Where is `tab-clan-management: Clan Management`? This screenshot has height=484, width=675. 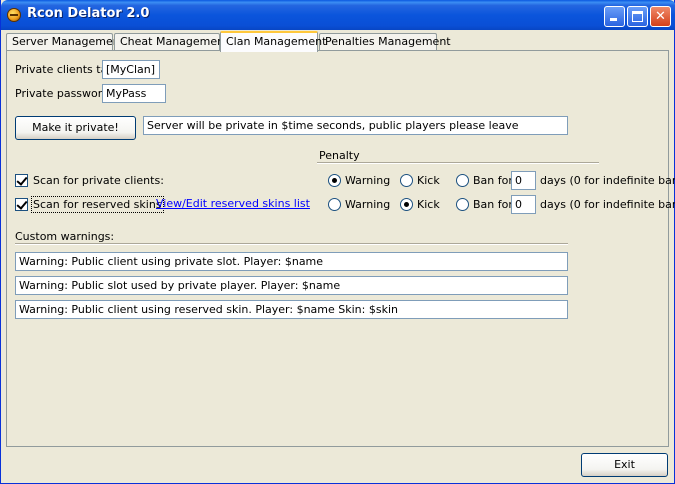 tab-clan-management: Clan Management is located at coordinates (273, 41).